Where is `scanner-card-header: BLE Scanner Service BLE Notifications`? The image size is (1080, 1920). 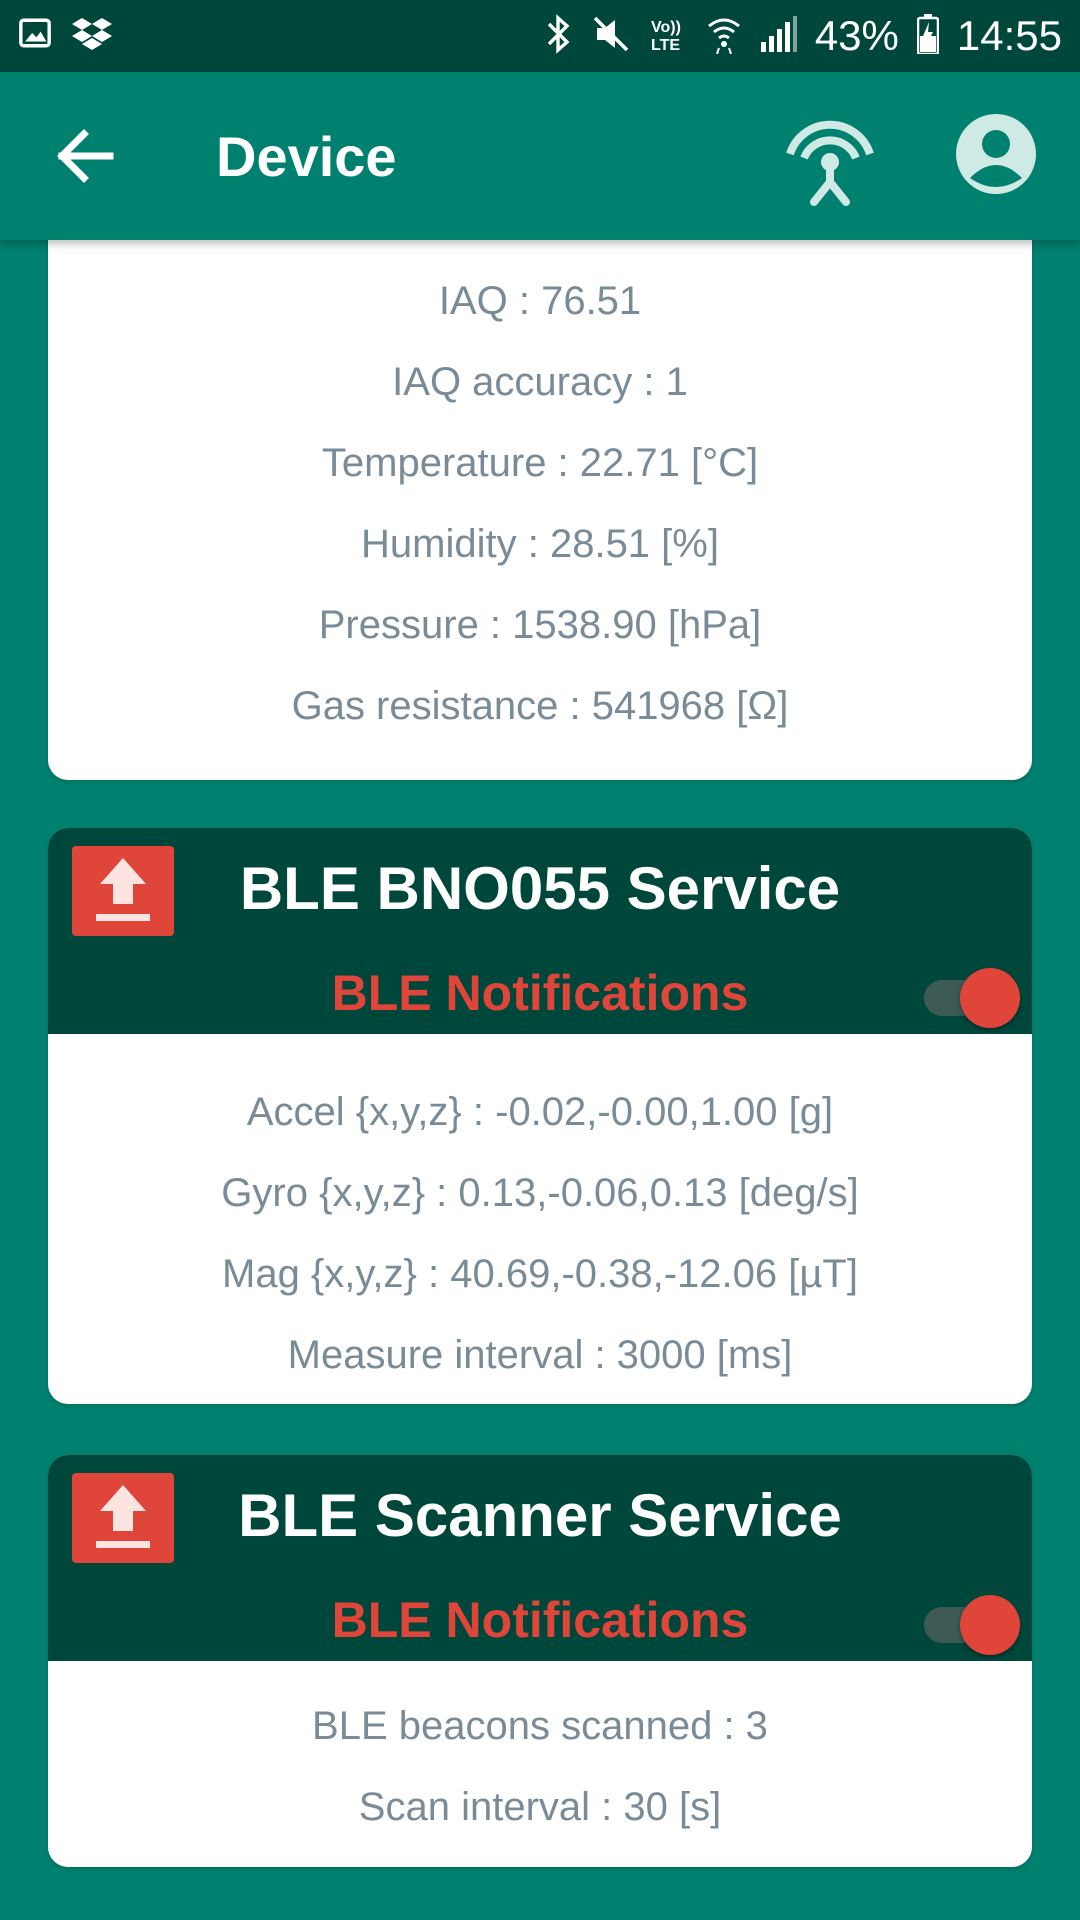 scanner-card-header: BLE Scanner Service BLE Notifications is located at coordinates (540, 1558).